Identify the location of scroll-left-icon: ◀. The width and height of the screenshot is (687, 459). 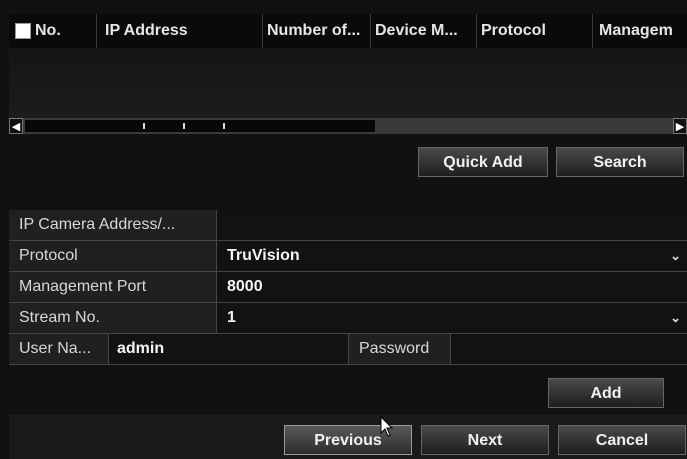
(16, 126).